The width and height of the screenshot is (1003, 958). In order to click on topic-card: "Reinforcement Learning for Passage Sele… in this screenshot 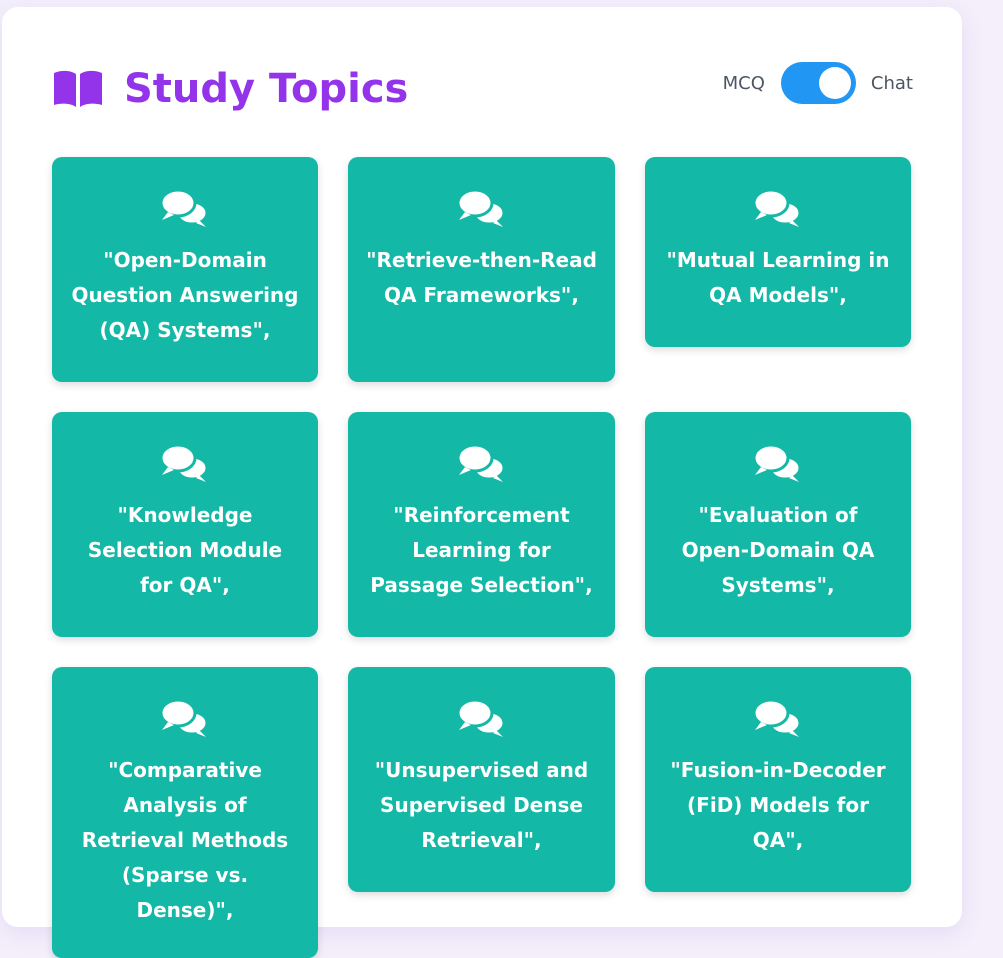, I will do `click(481, 524)`.